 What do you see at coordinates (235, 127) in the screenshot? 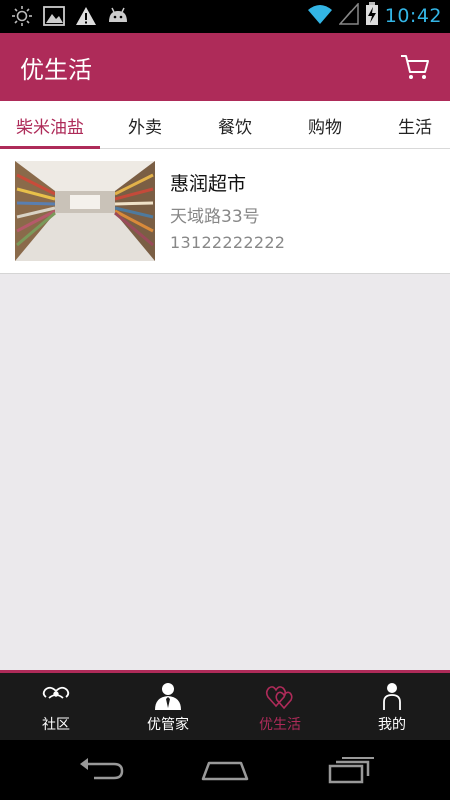
I see `tab-label: 餐饮` at bounding box center [235, 127].